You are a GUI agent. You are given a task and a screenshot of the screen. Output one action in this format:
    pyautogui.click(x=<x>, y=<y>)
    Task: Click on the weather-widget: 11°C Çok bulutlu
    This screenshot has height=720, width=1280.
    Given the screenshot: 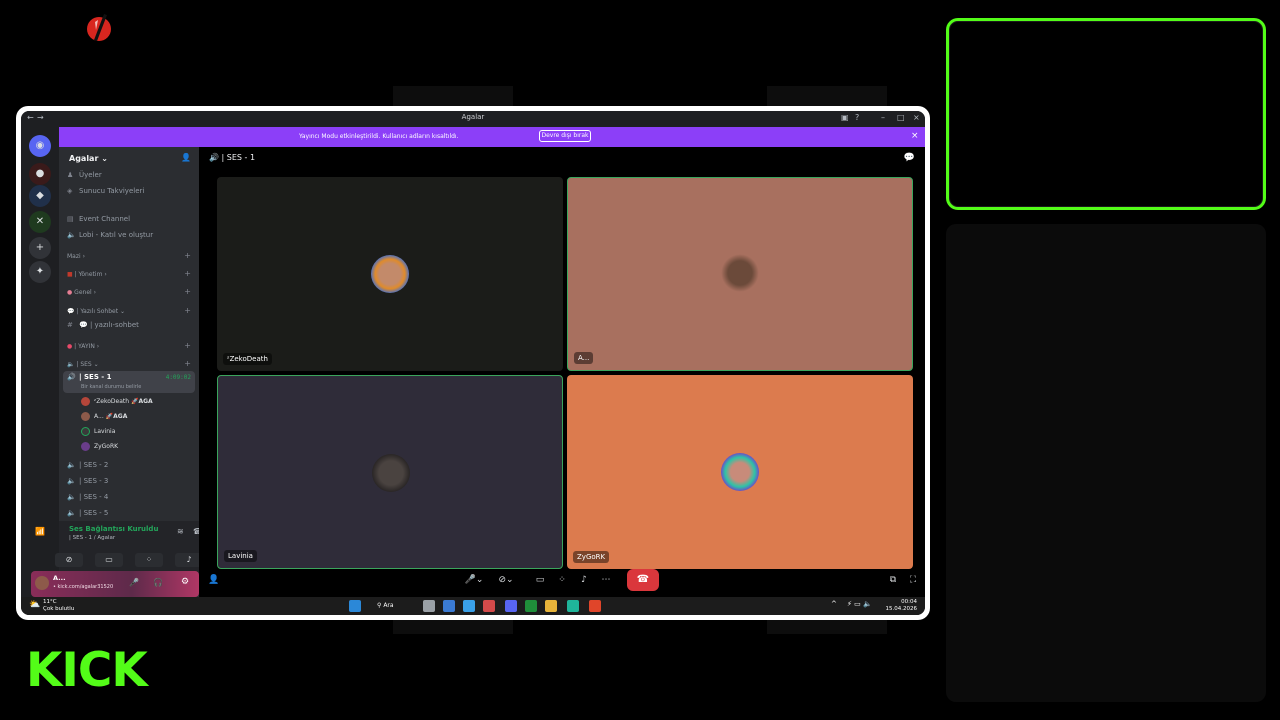 What is the action you would take?
    pyautogui.click(x=58, y=606)
    